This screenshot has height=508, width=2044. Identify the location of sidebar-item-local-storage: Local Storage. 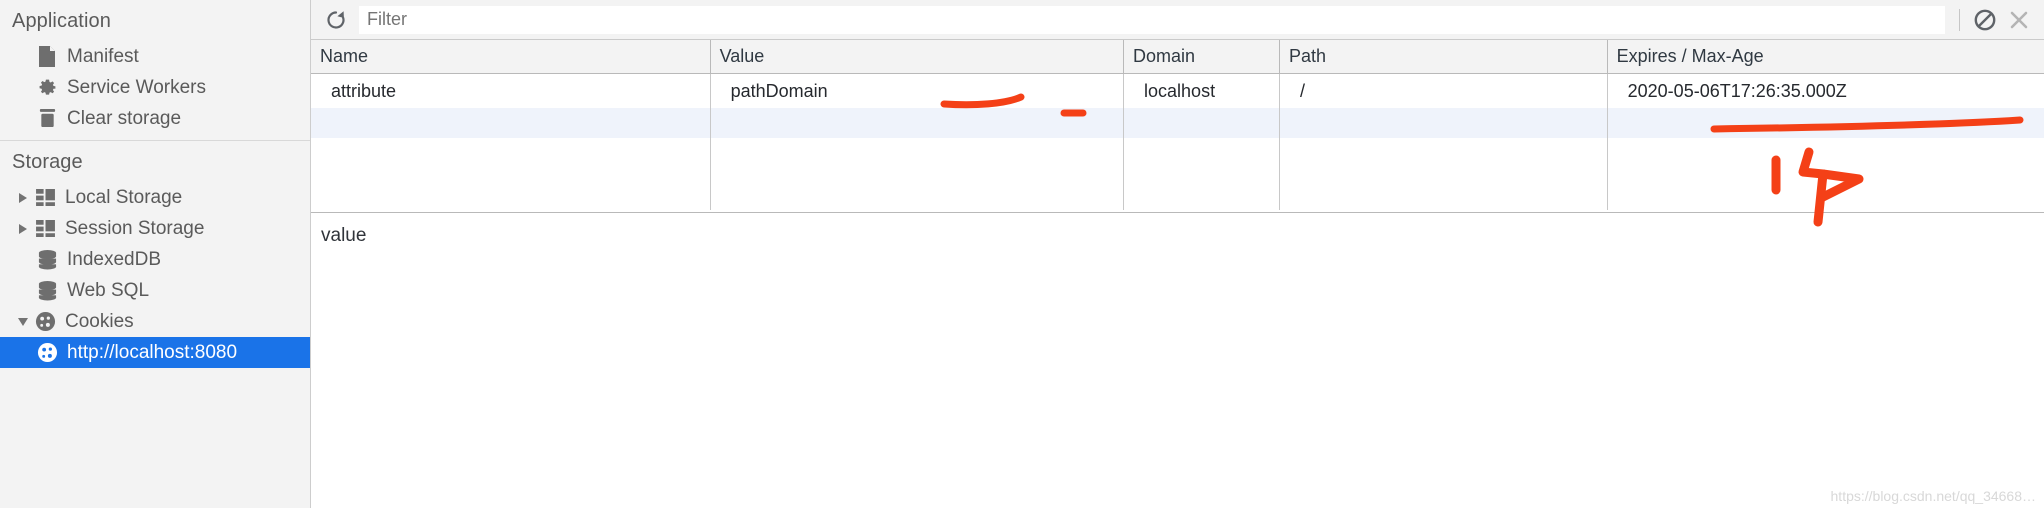
(155, 197).